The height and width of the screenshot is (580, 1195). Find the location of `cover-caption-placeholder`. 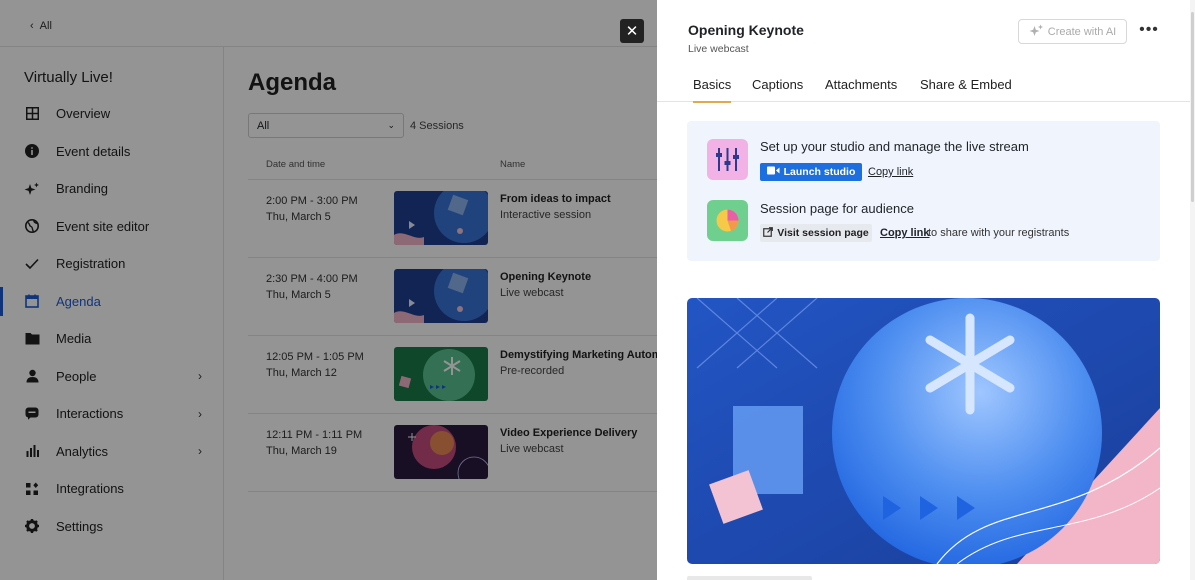

cover-caption-placeholder is located at coordinates (749, 578).